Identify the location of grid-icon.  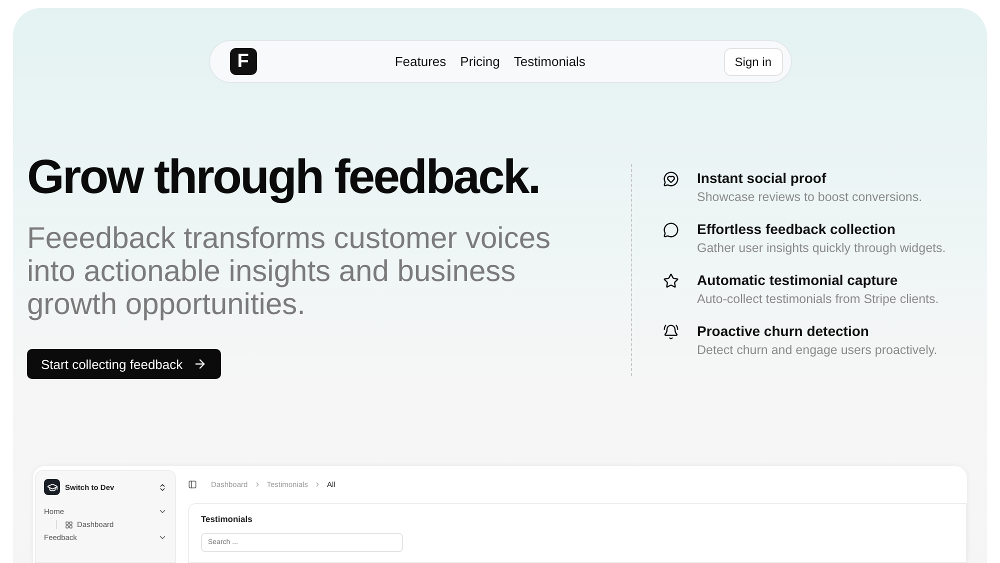
(69, 524).